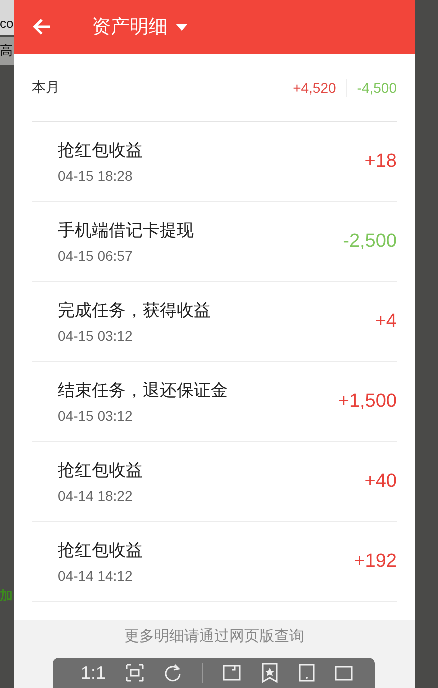 The width and height of the screenshot is (438, 688). Describe the element at coordinates (307, 673) in the screenshot. I see `tablet-icon` at that location.